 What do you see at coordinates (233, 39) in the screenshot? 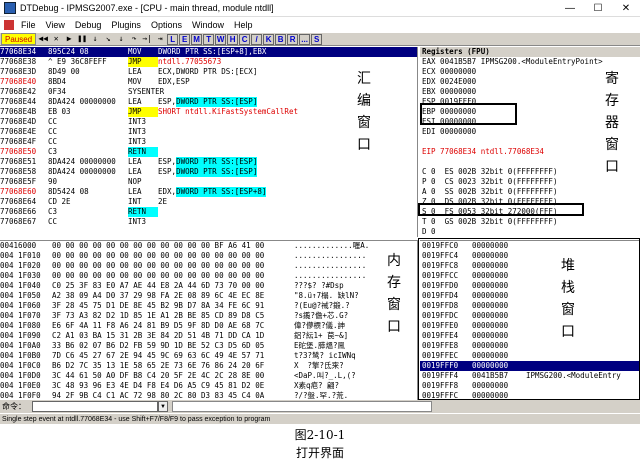
I see `toolbar-window-button-5: H` at bounding box center [233, 39].